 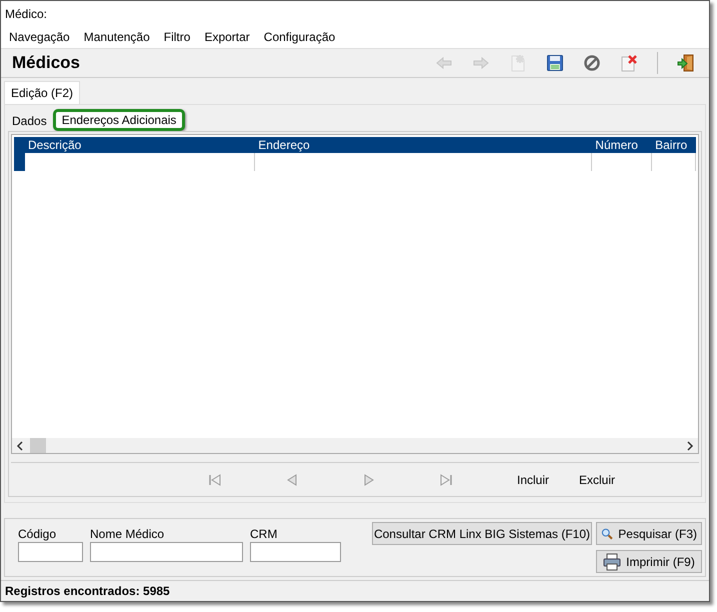 What do you see at coordinates (355, 13) in the screenshot?
I see `window-title: Médico:` at bounding box center [355, 13].